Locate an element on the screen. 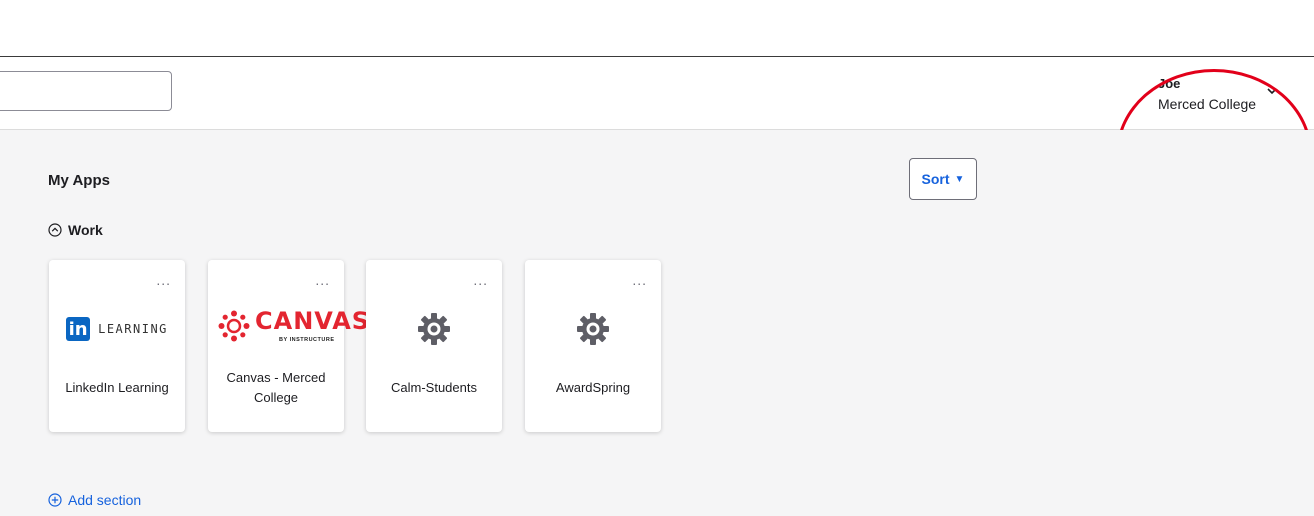 The height and width of the screenshot is (516, 1314). canvas-logo-text: CANVAS is located at coordinates (313, 321).